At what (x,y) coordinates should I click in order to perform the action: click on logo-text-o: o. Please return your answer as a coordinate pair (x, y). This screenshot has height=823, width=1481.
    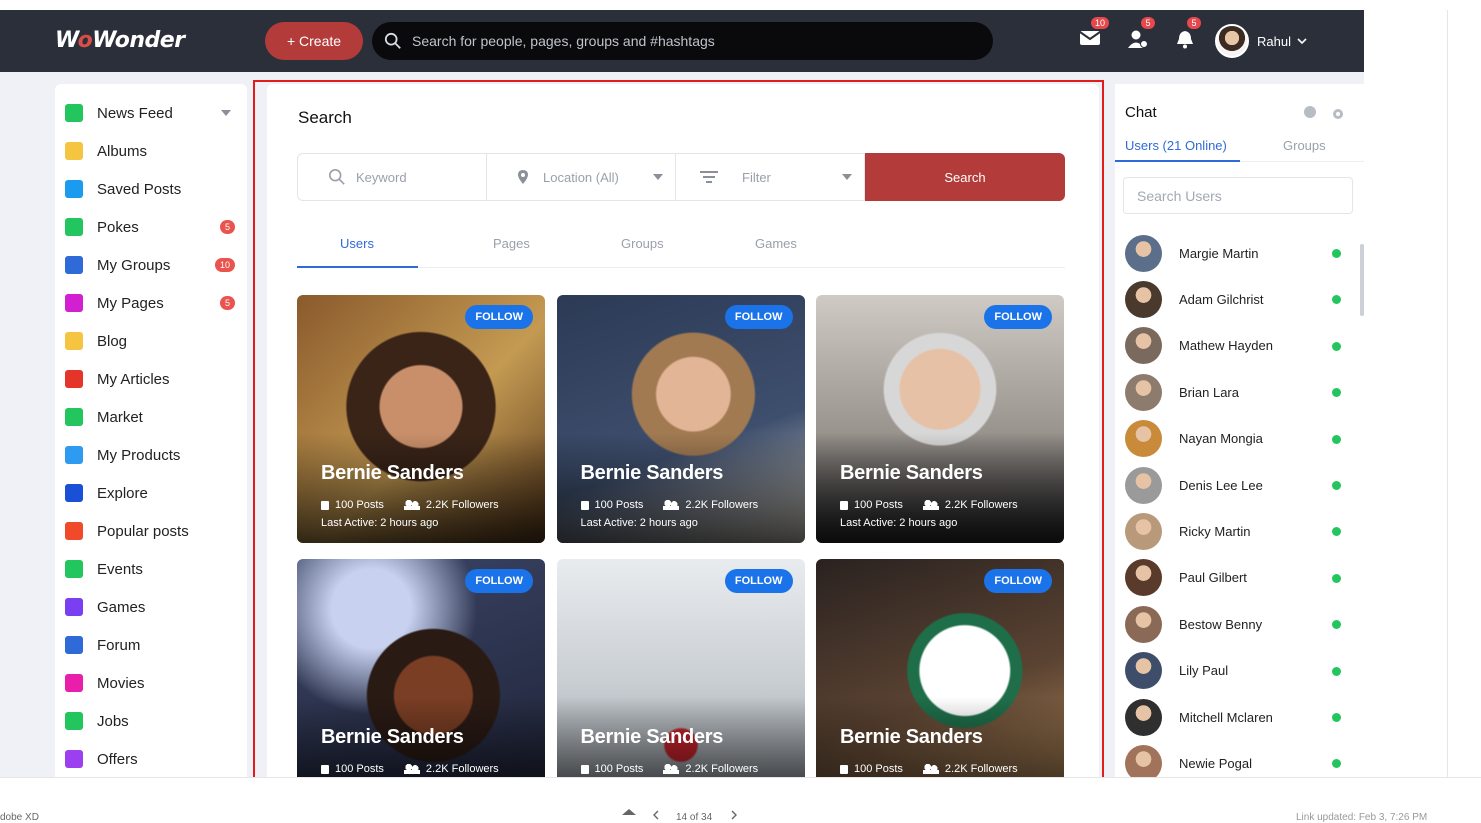
    Looking at the image, I should click on (85, 40).